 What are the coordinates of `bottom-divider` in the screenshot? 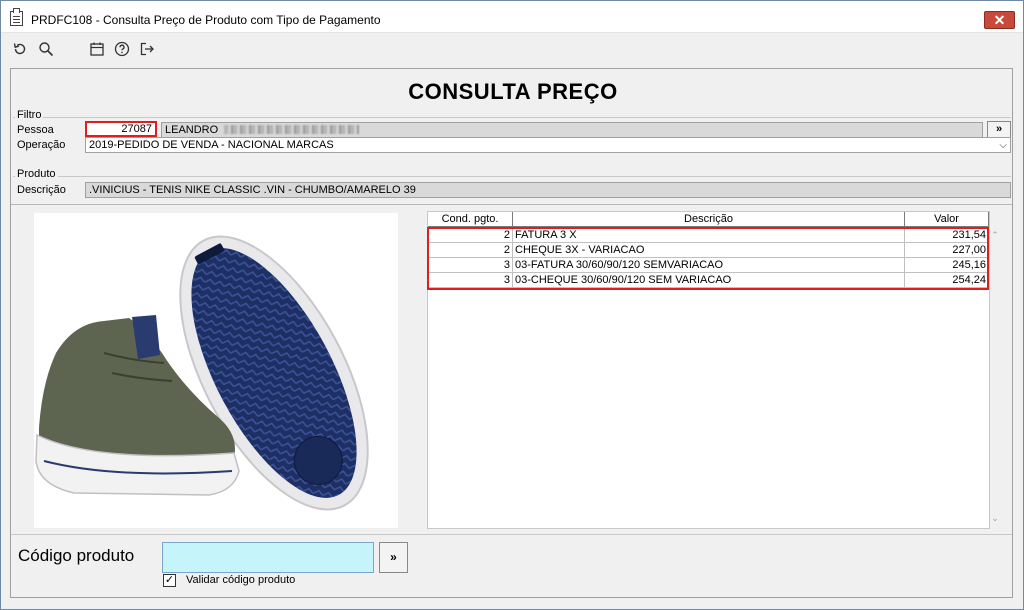 It's located at (511, 534).